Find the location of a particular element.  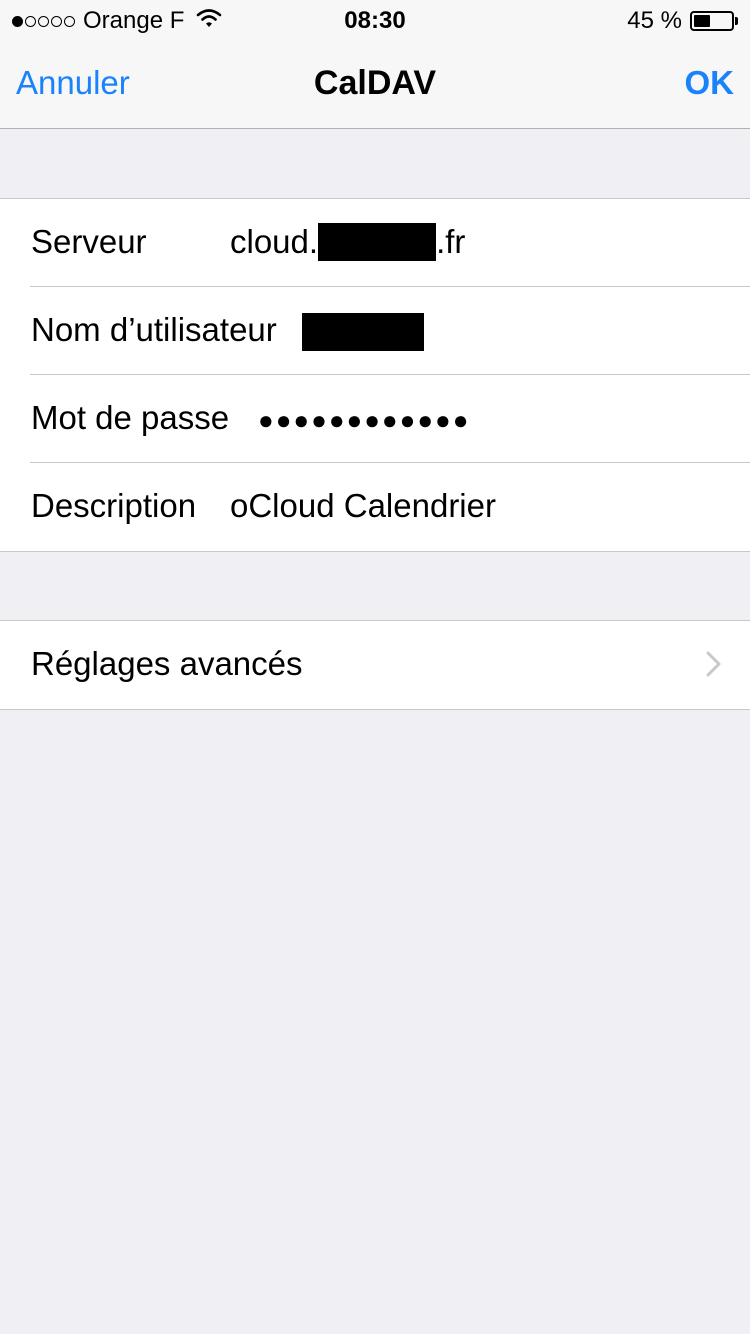

description-row: Description oCloud Calendrier is located at coordinates (375, 507).